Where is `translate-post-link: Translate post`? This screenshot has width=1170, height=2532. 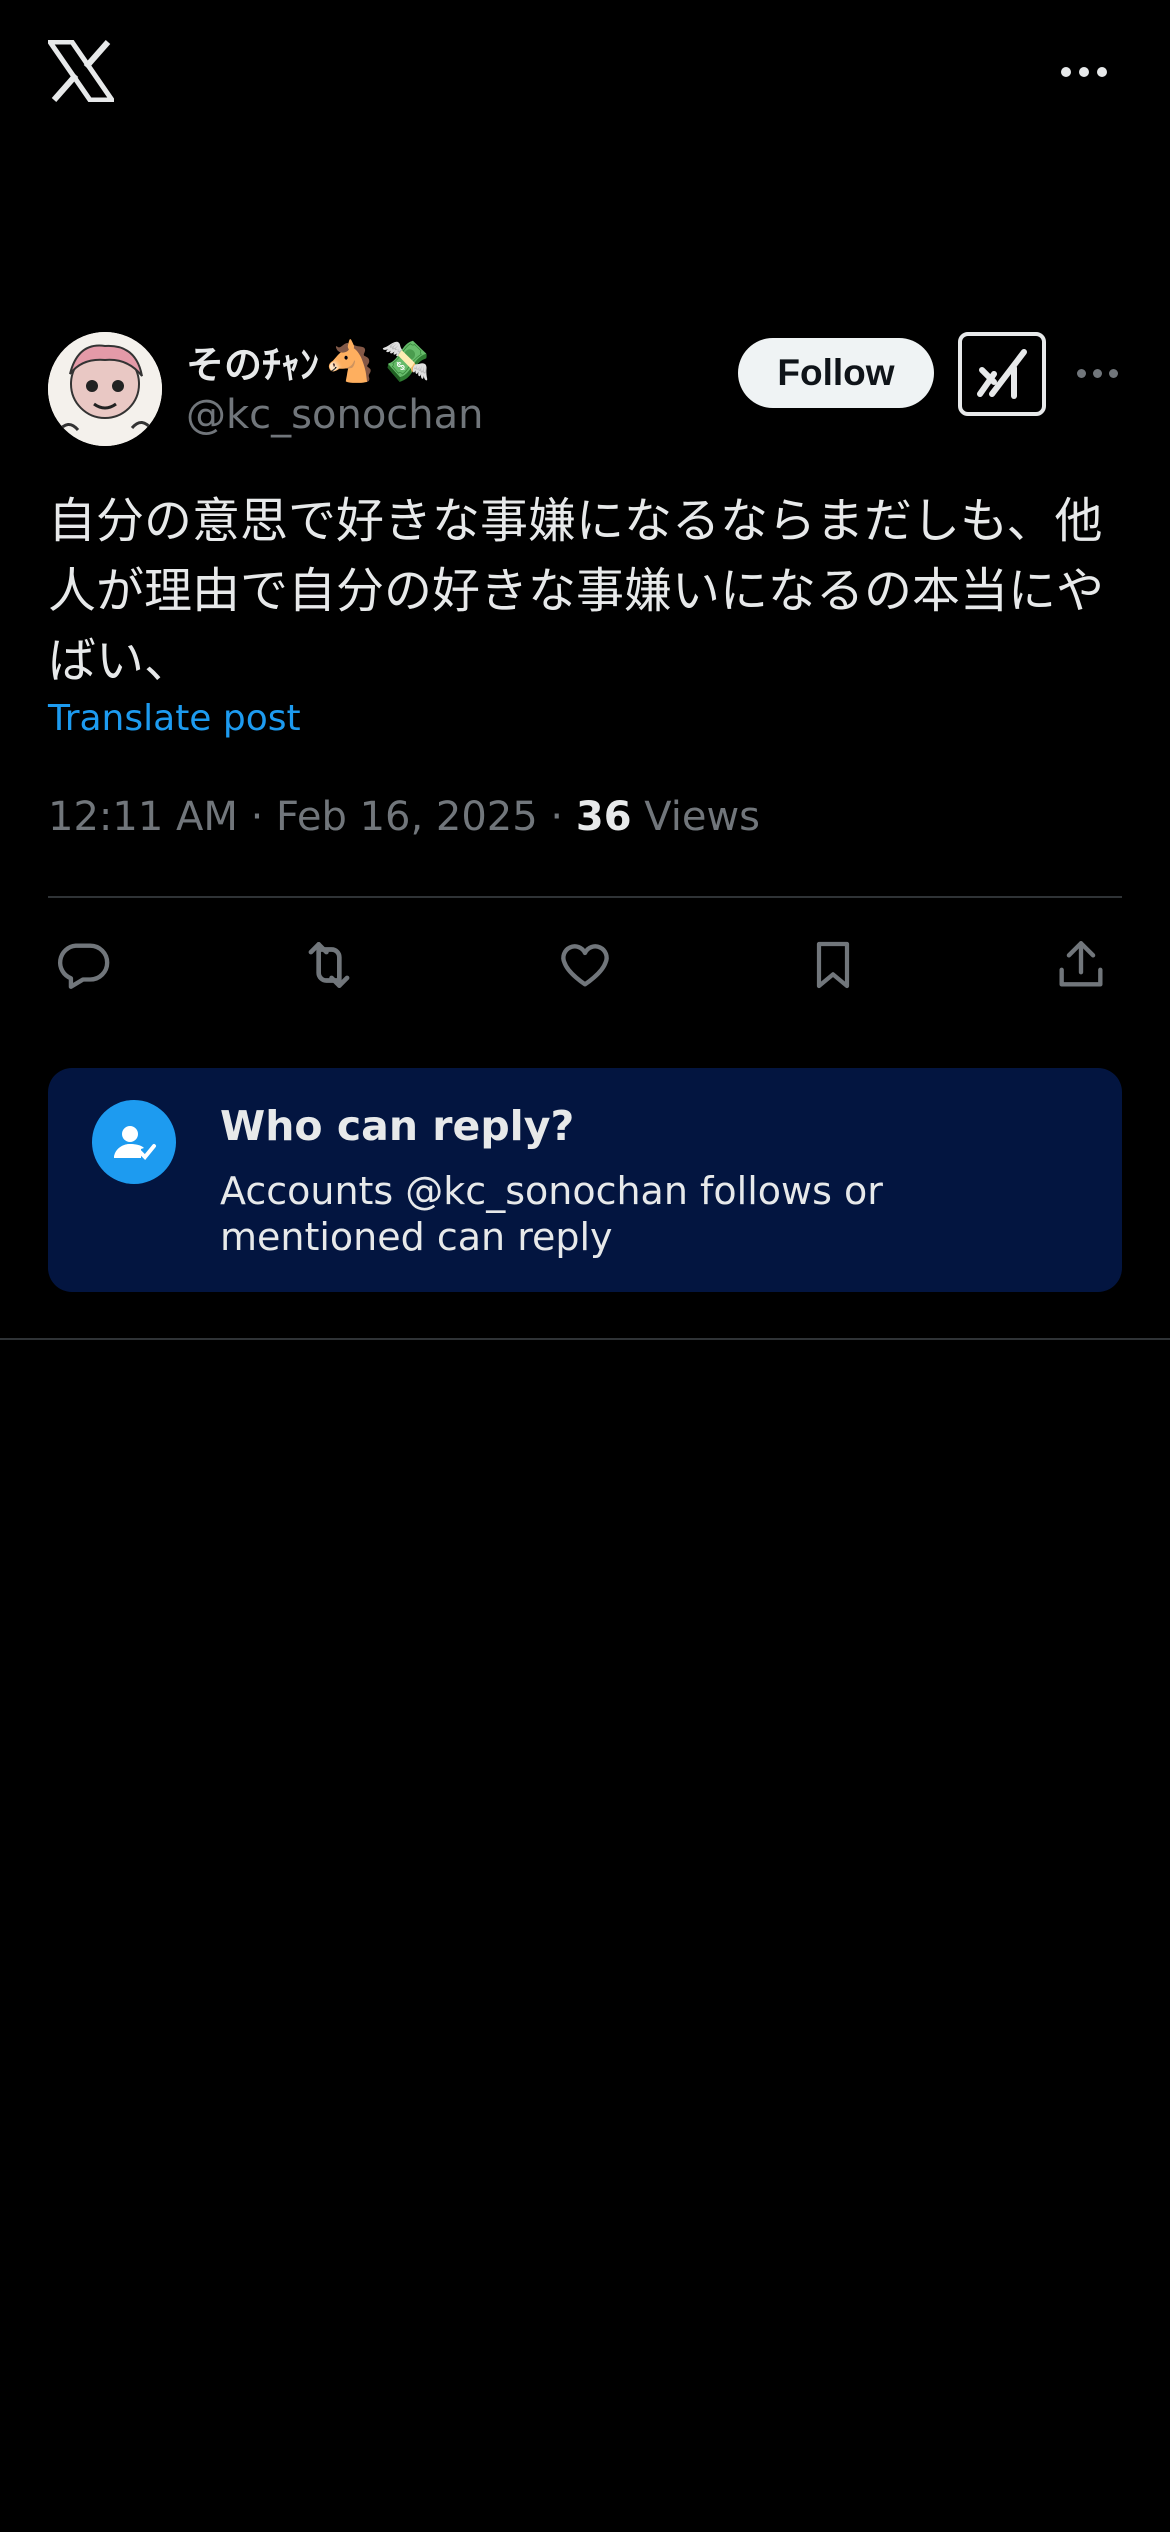 translate-post-link: Translate post is located at coordinates (174, 718).